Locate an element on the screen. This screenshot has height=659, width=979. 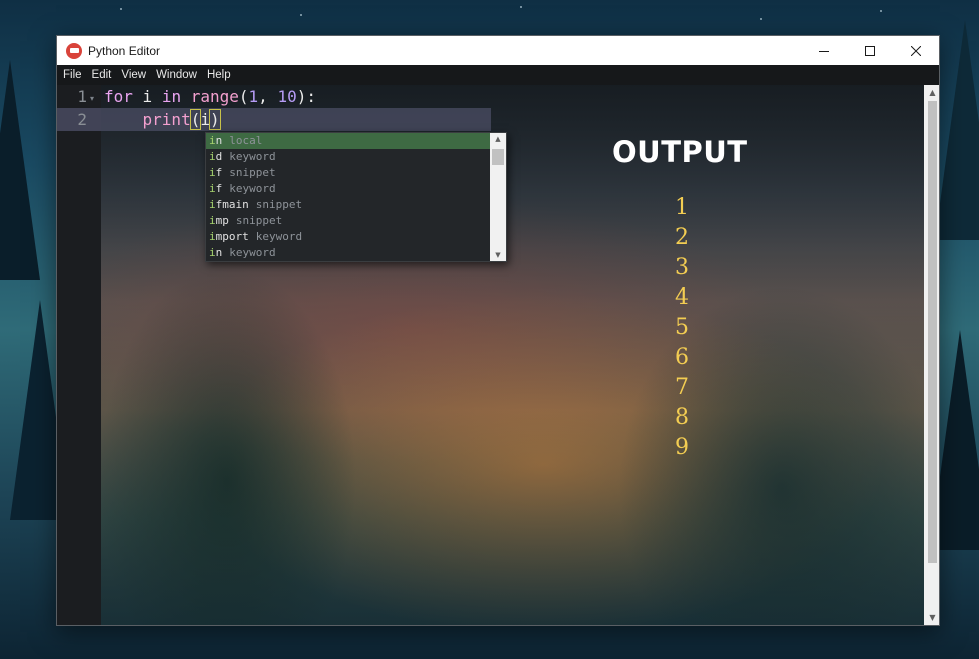
title-bar: Python Editor is located at coordinates (498, 50).